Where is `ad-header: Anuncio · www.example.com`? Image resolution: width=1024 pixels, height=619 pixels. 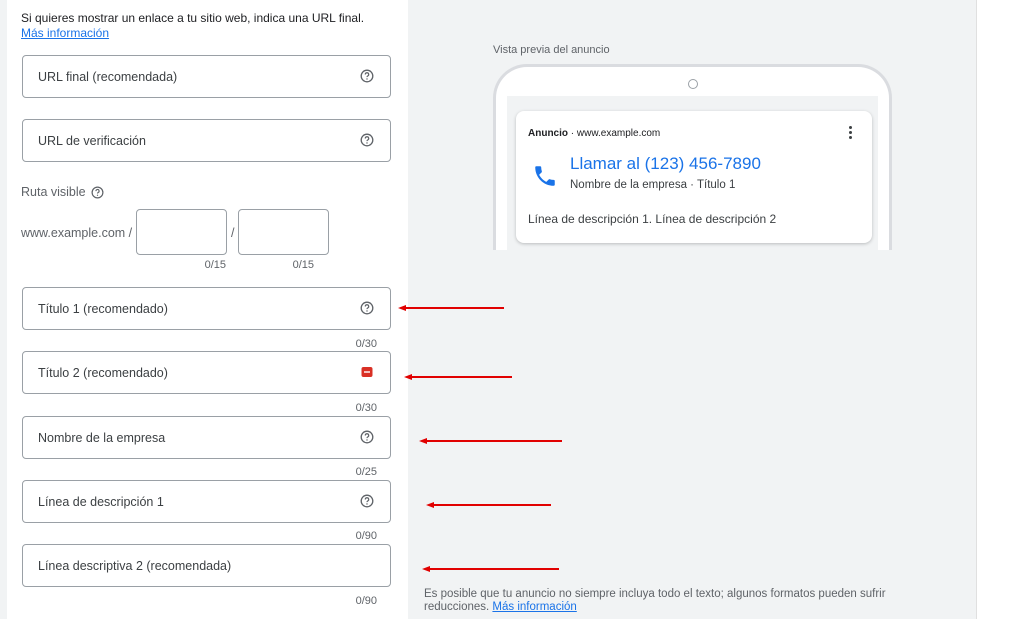 ad-header: Anuncio · www.example.com is located at coordinates (594, 133).